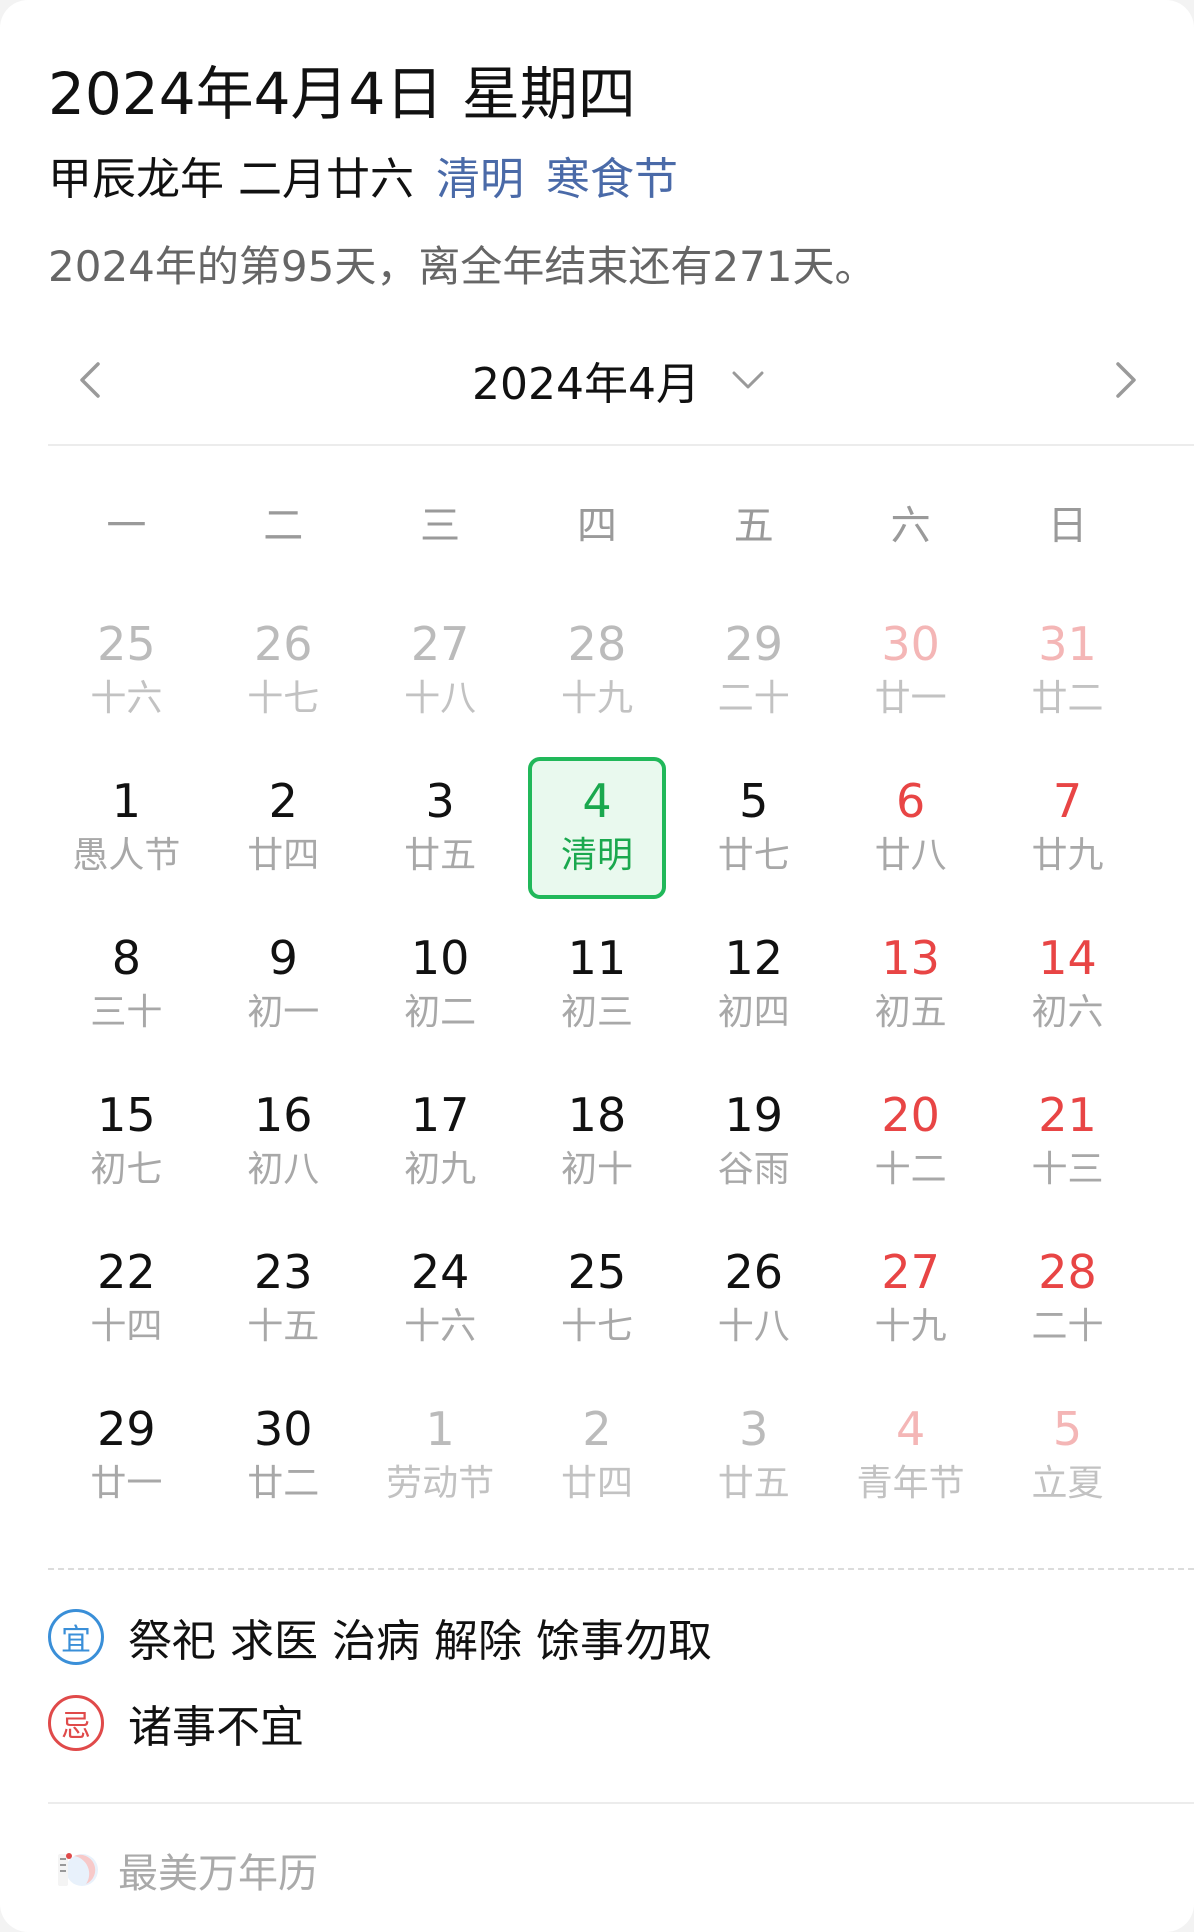 The width and height of the screenshot is (1194, 1932). I want to click on next-month-button, so click(1126, 380).